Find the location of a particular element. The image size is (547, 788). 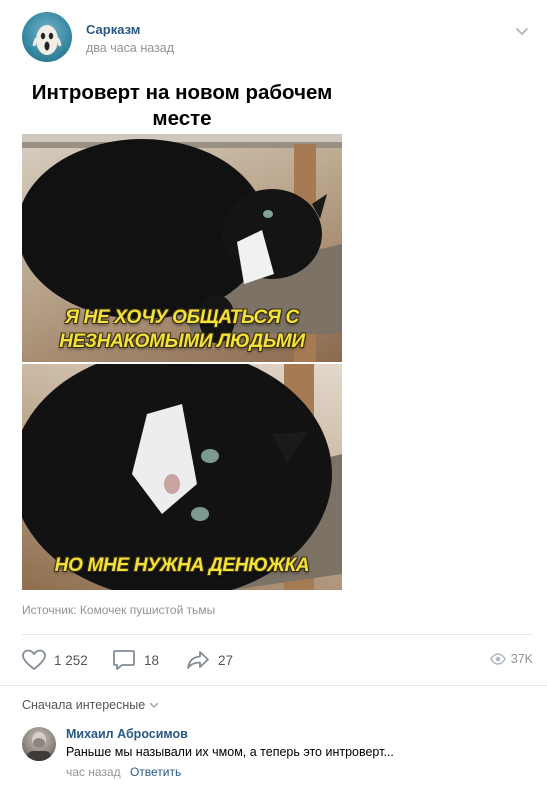

commenter-avatar is located at coordinates (39, 744).